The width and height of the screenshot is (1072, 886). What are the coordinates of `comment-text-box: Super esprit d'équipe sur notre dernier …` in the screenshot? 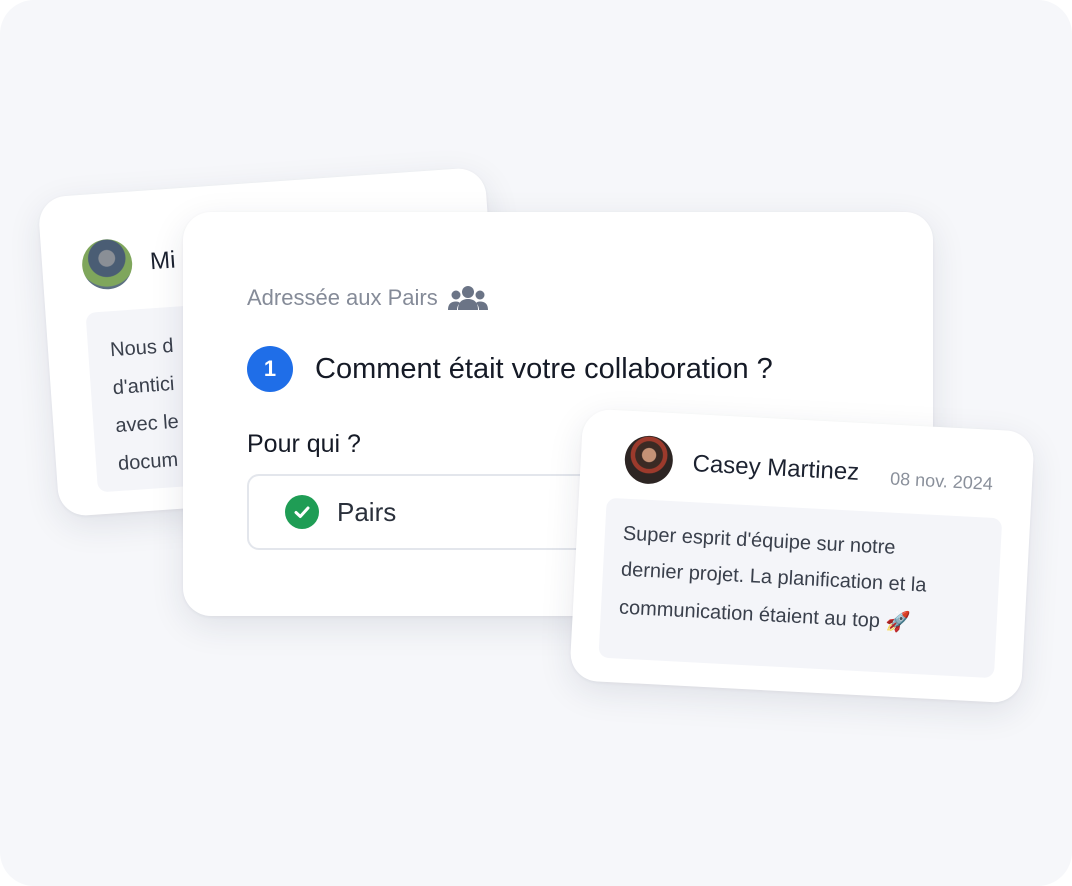 It's located at (800, 588).